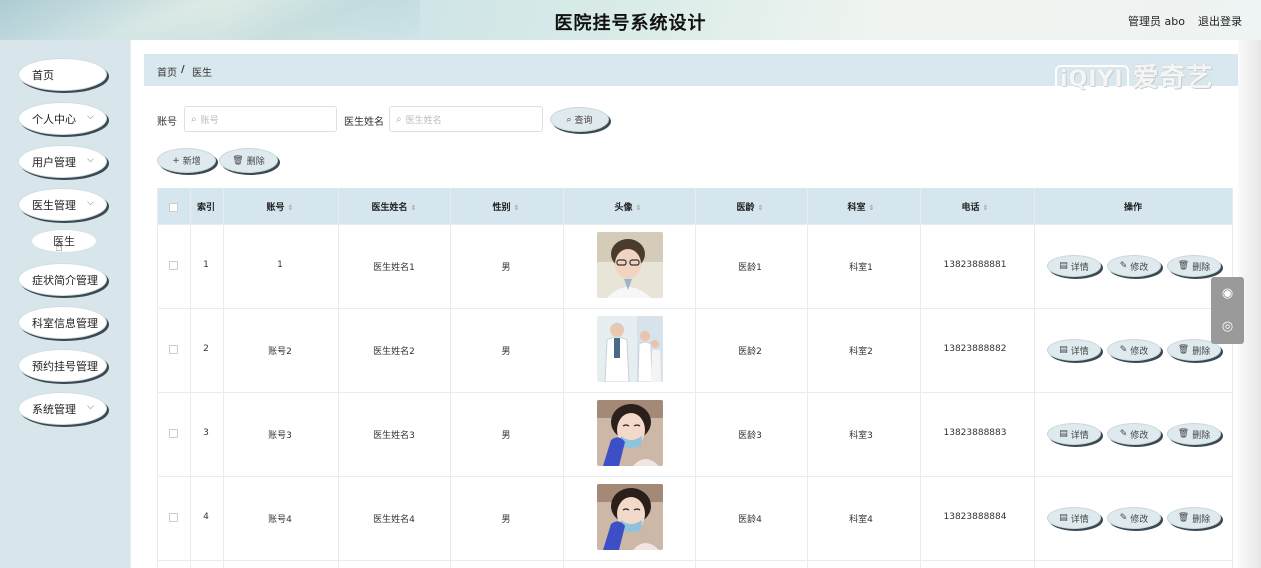 The image size is (1261, 568). Describe the element at coordinates (1156, 21) in the screenshot. I see `user-info: 管理员 abo` at that location.